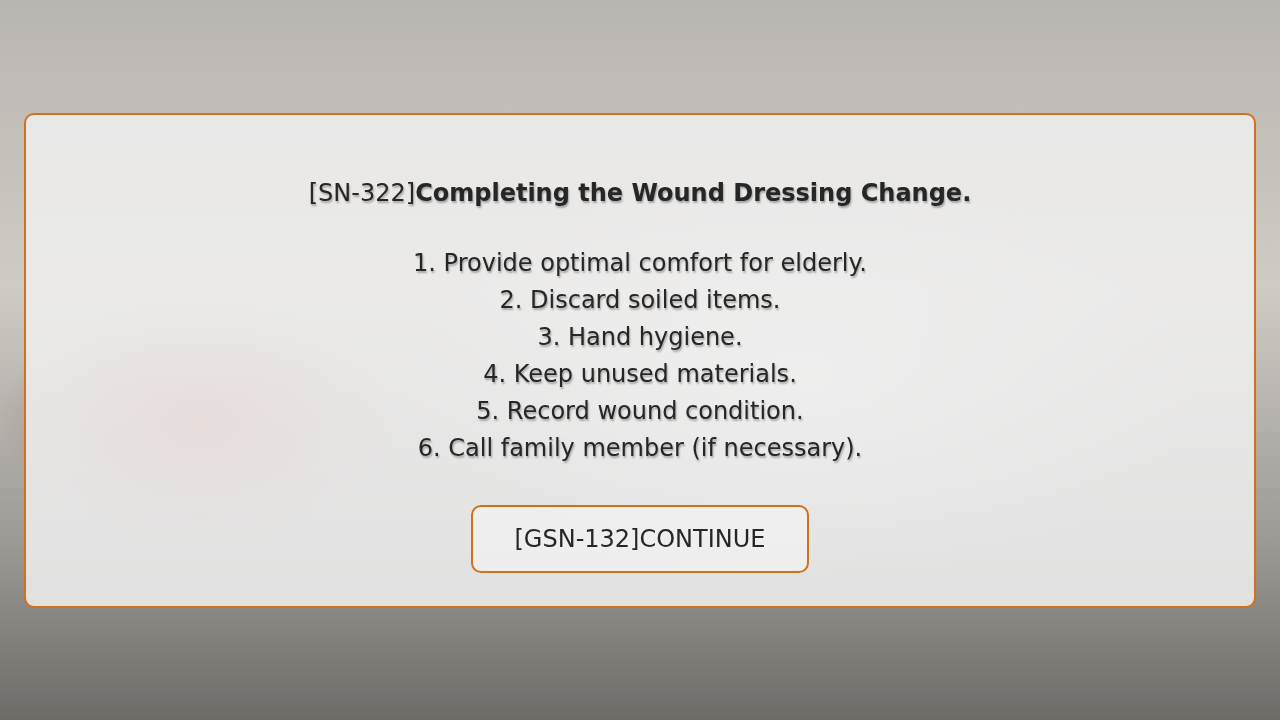 The height and width of the screenshot is (720, 1280). Describe the element at coordinates (640, 411) in the screenshot. I see `step-text: 5. Record wound condition.` at that location.